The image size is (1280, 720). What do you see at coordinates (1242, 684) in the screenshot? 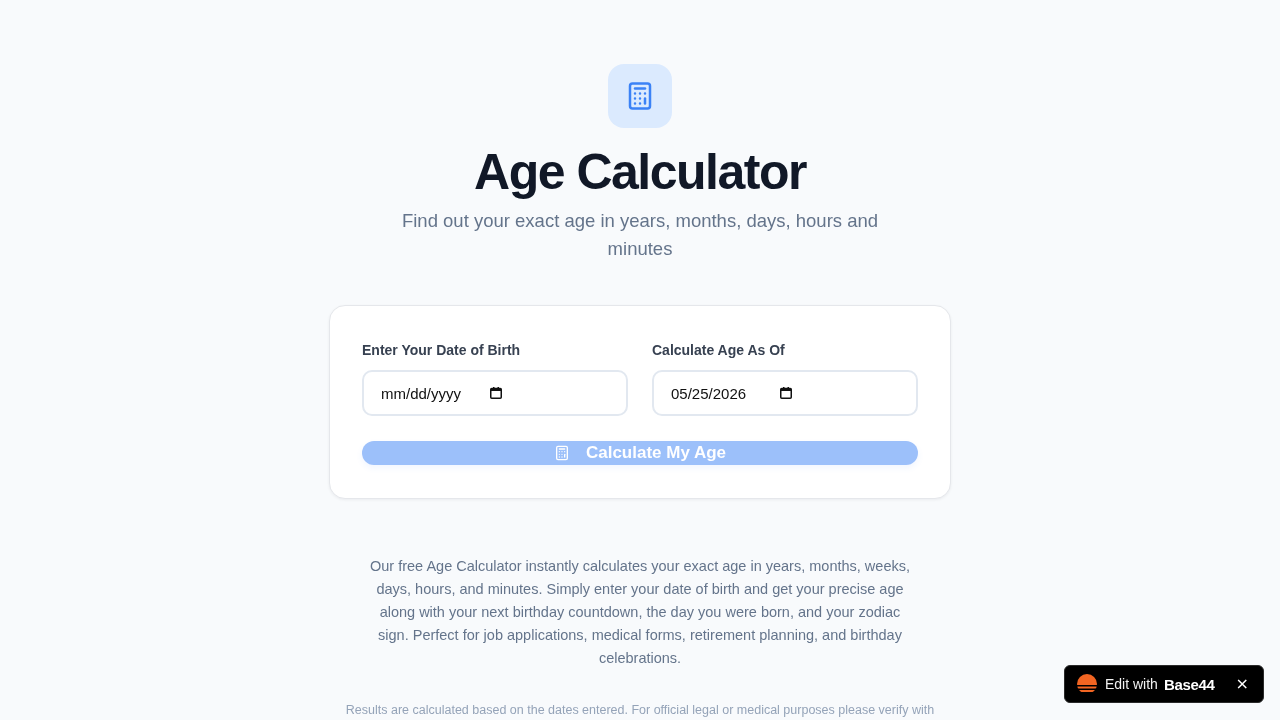
I see `close-button: ×` at bounding box center [1242, 684].